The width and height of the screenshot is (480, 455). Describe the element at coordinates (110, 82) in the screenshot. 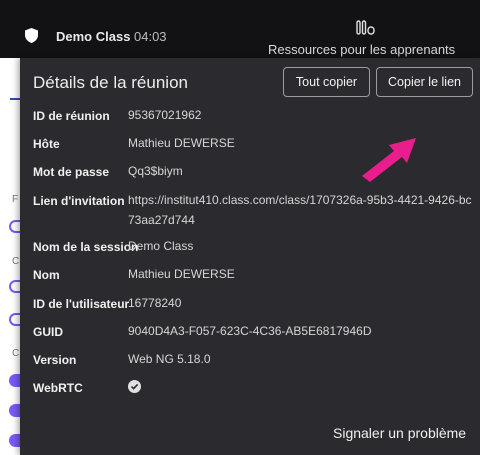

I see `panel-title: Détails de la réunion` at that location.